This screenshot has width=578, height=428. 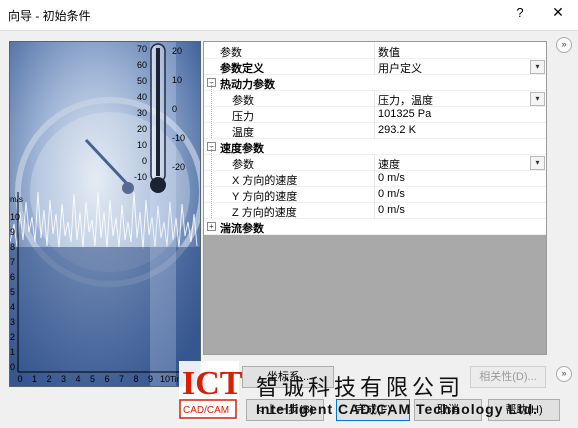 What do you see at coordinates (142, 97) in the screenshot?
I see `thermo-left-tick: 40` at bounding box center [142, 97].